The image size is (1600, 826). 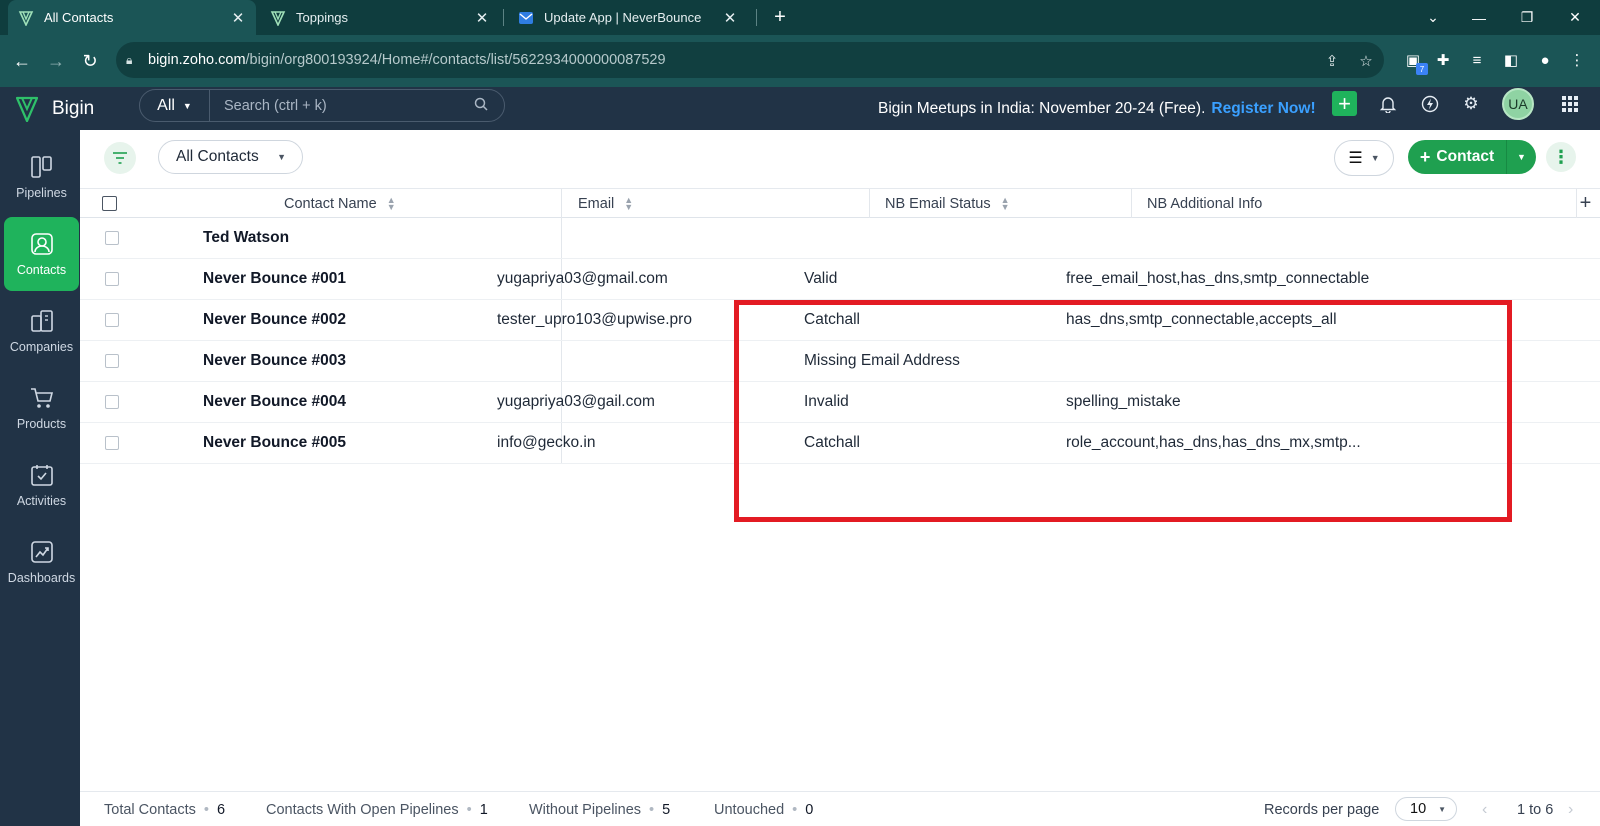 I want to click on sidebar-item-contacts: Contacts, so click(x=41, y=254).